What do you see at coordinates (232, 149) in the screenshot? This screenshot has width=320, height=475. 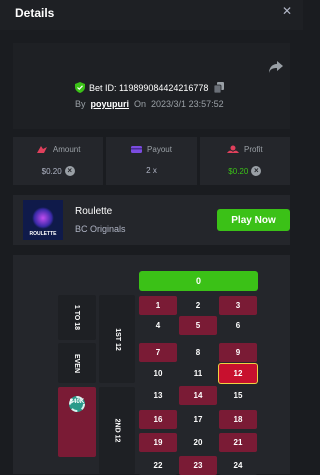 I see `profit-icon` at bounding box center [232, 149].